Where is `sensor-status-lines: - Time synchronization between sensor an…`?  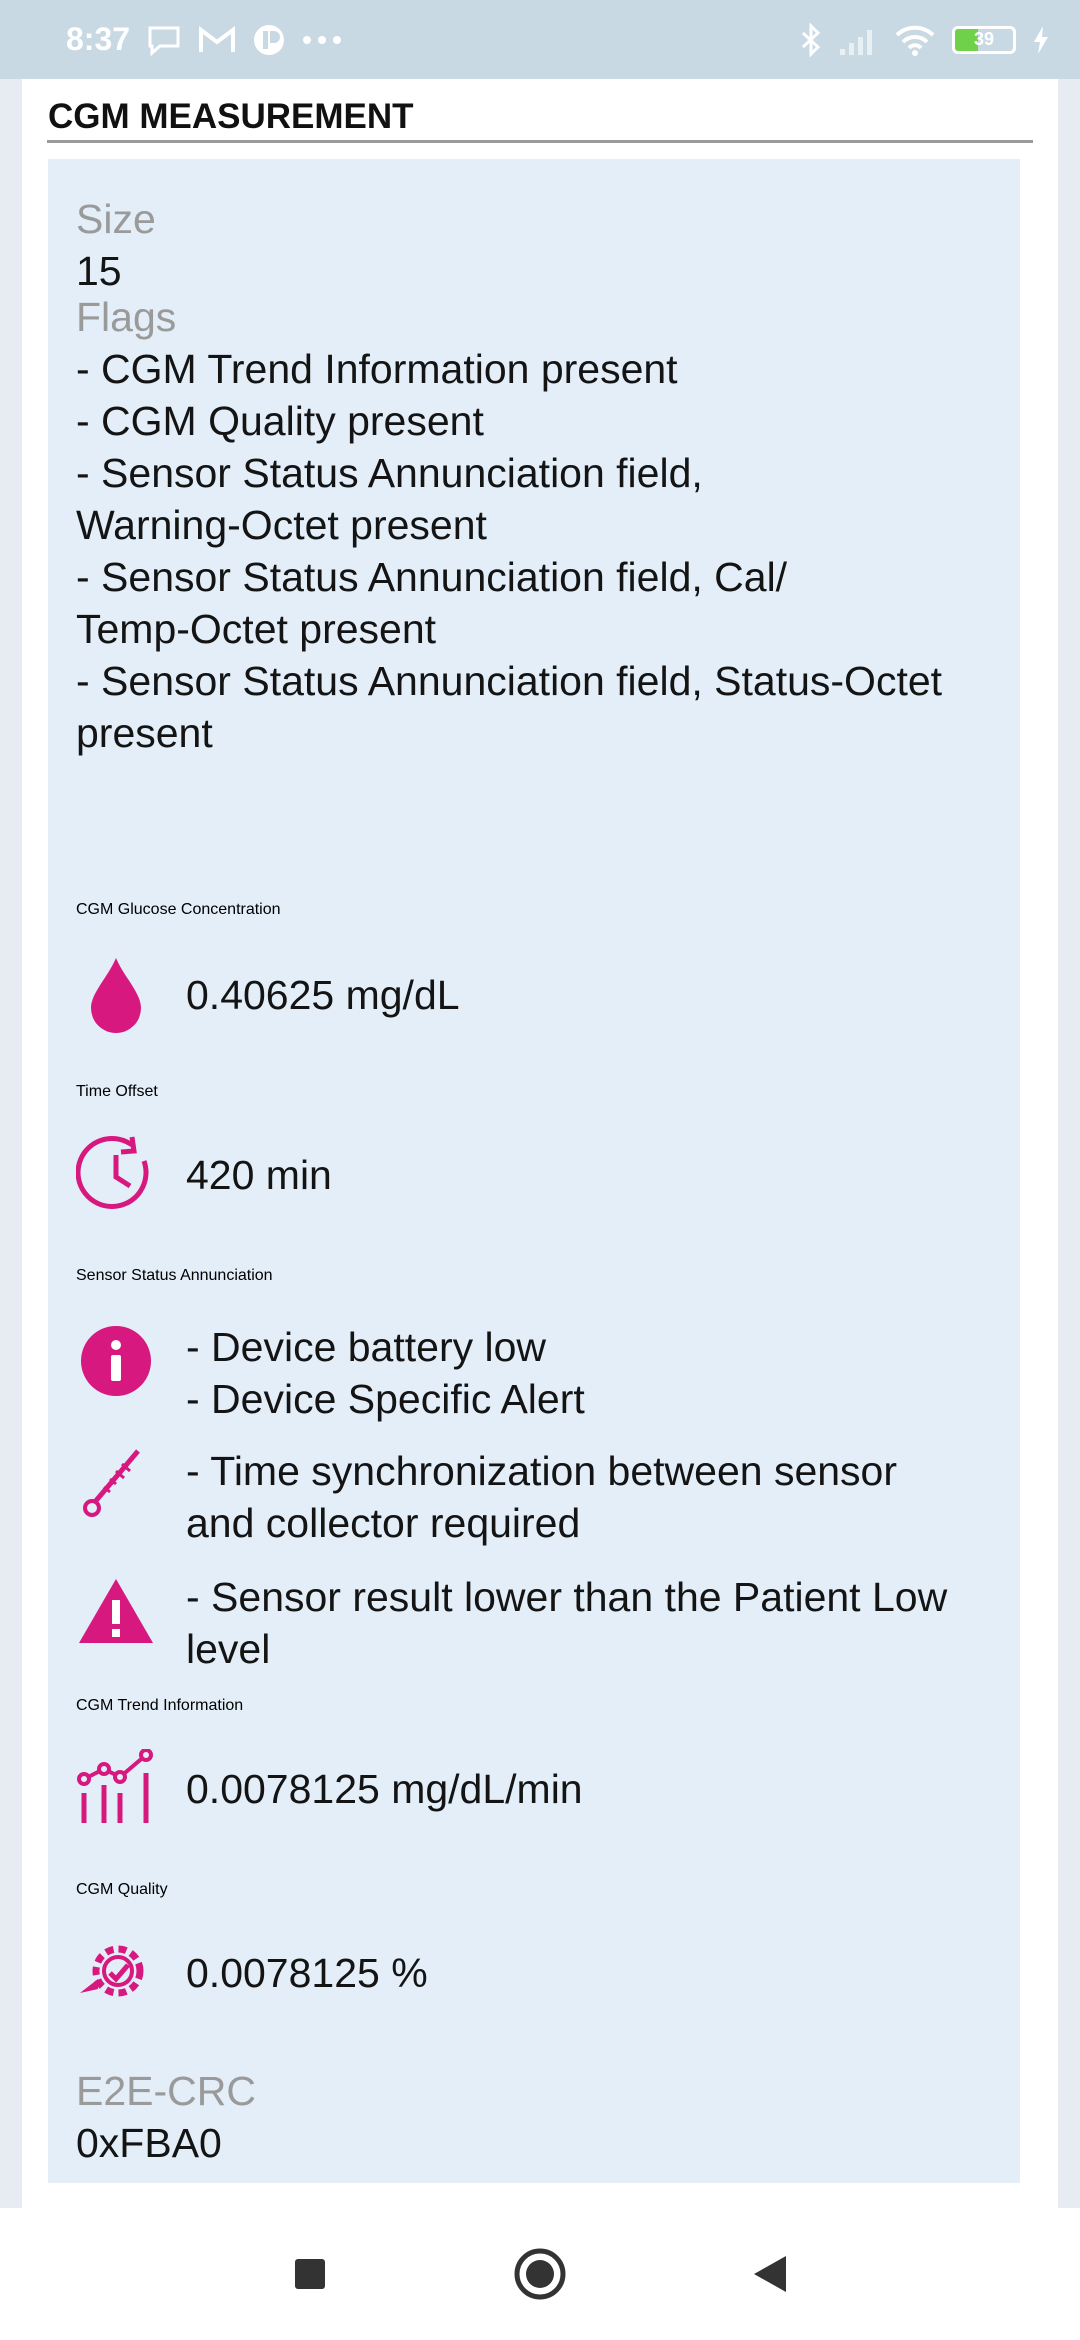 sensor-status-lines: - Time synchronization between sensor an… is located at coordinates (541, 1497).